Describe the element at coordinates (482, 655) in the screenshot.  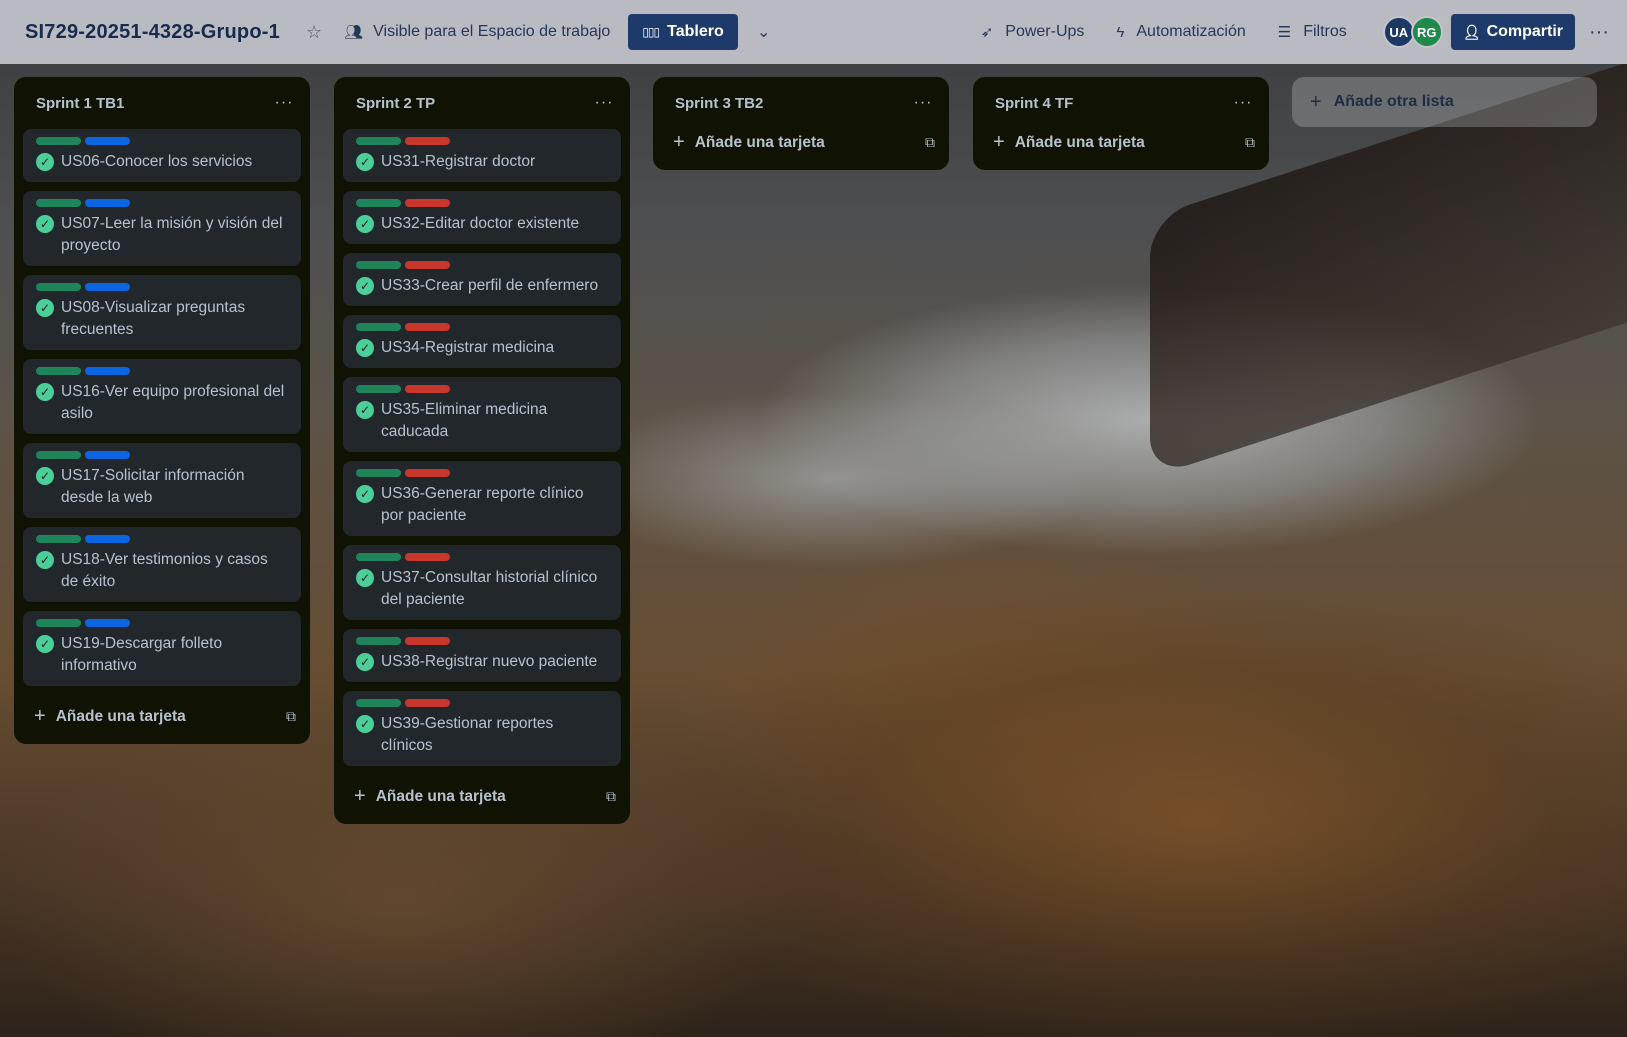
I see `card: ✓ US38-Registrar nuevo paciente` at that location.